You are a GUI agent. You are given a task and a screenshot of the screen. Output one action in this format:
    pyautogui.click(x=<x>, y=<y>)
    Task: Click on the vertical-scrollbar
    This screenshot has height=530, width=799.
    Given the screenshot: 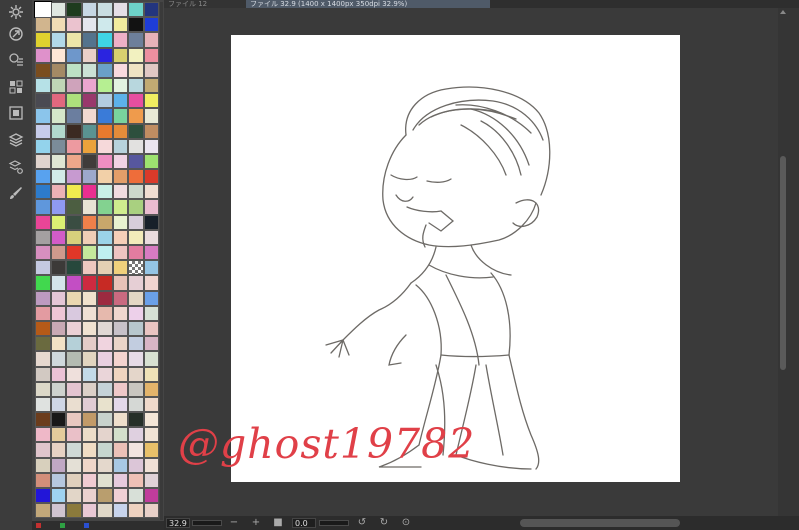 What is the action you would take?
    pyautogui.click(x=788, y=262)
    